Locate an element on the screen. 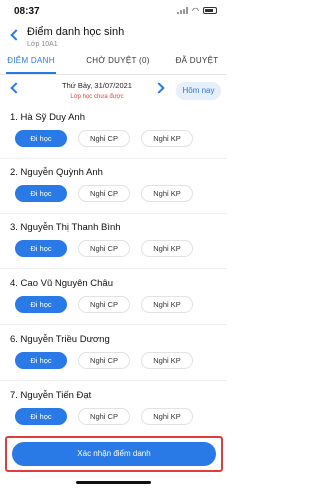 This screenshot has width=320, height=488. selected-date: Thứ Bảy, 31/07/2021 is located at coordinates (97, 85).